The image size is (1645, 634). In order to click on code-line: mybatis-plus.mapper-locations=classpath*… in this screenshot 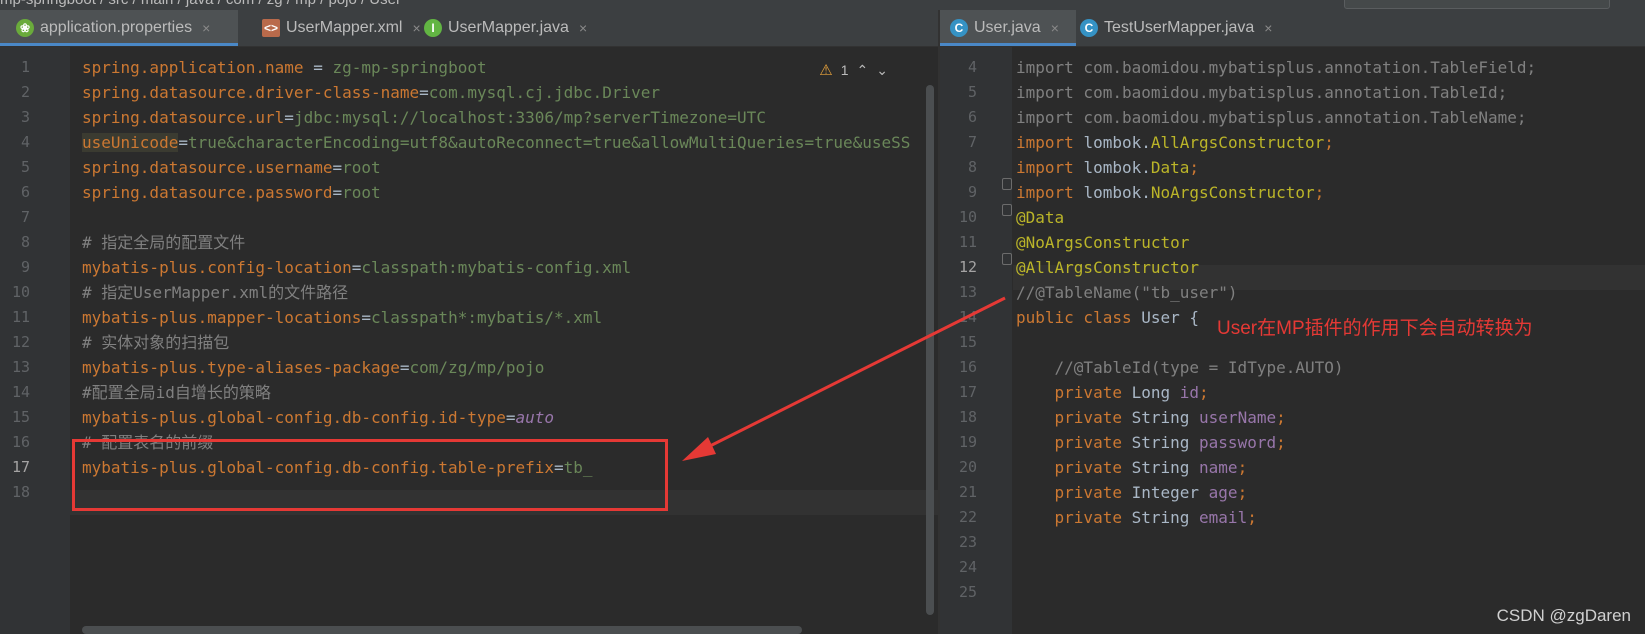, I will do `click(342, 317)`.